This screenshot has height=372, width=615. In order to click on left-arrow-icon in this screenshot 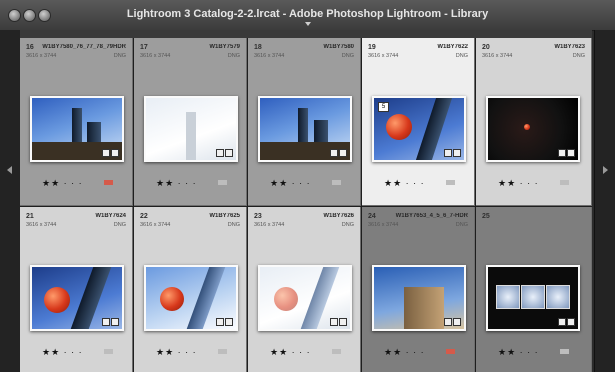, I will do `click(9, 170)`.